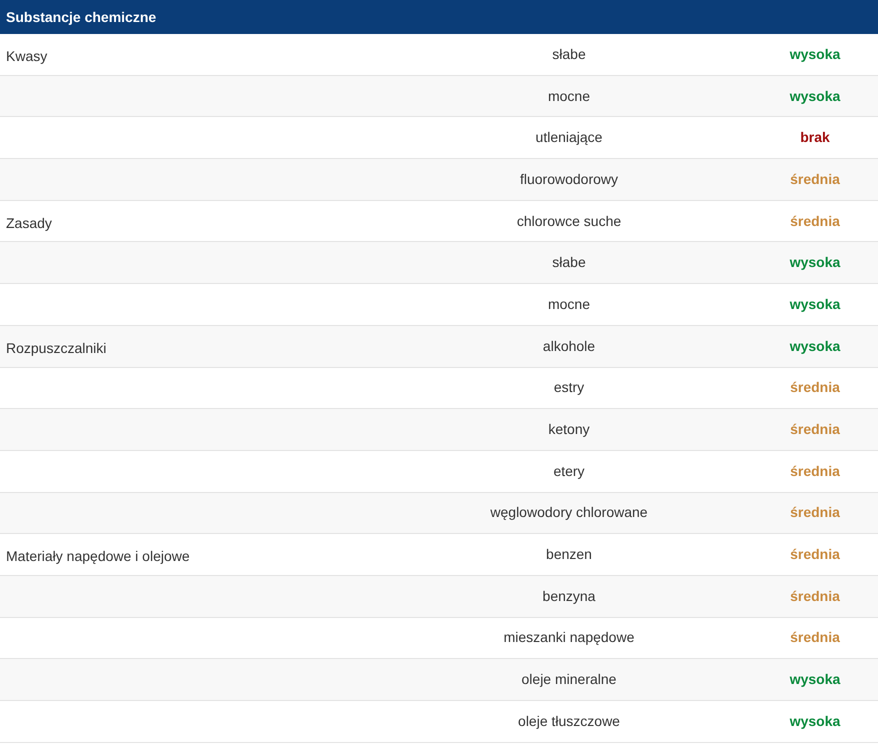 This screenshot has height=756, width=878. What do you see at coordinates (569, 138) in the screenshot?
I see `table-cell-text: utleniające` at bounding box center [569, 138].